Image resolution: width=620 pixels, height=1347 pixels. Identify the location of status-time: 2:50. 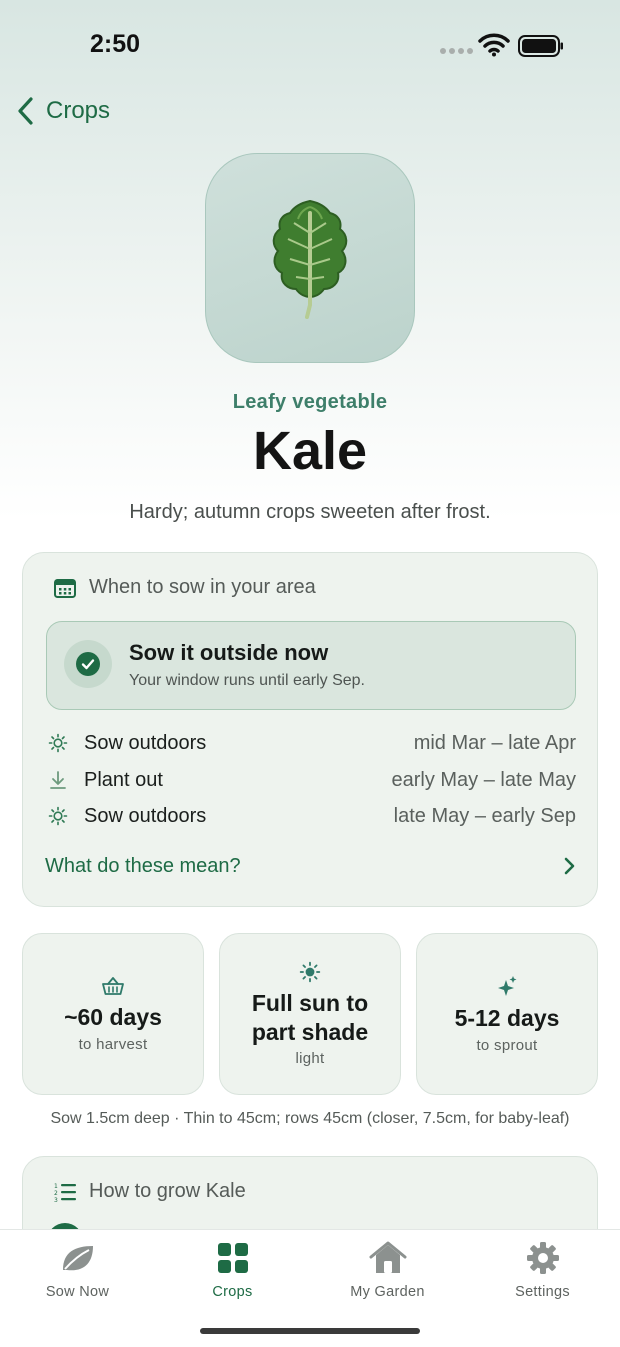
(115, 44).